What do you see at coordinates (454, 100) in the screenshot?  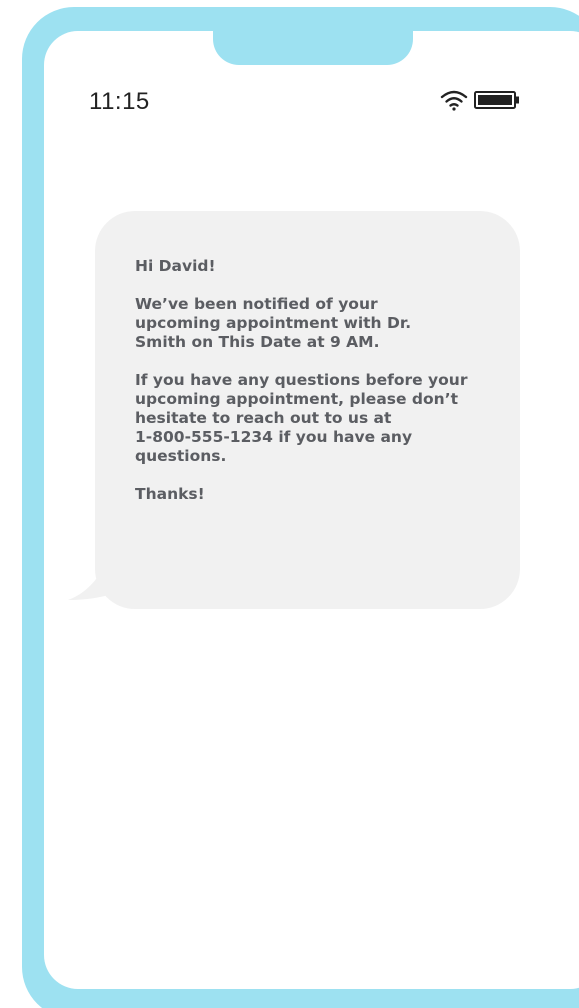 I see `wifi-icon` at bounding box center [454, 100].